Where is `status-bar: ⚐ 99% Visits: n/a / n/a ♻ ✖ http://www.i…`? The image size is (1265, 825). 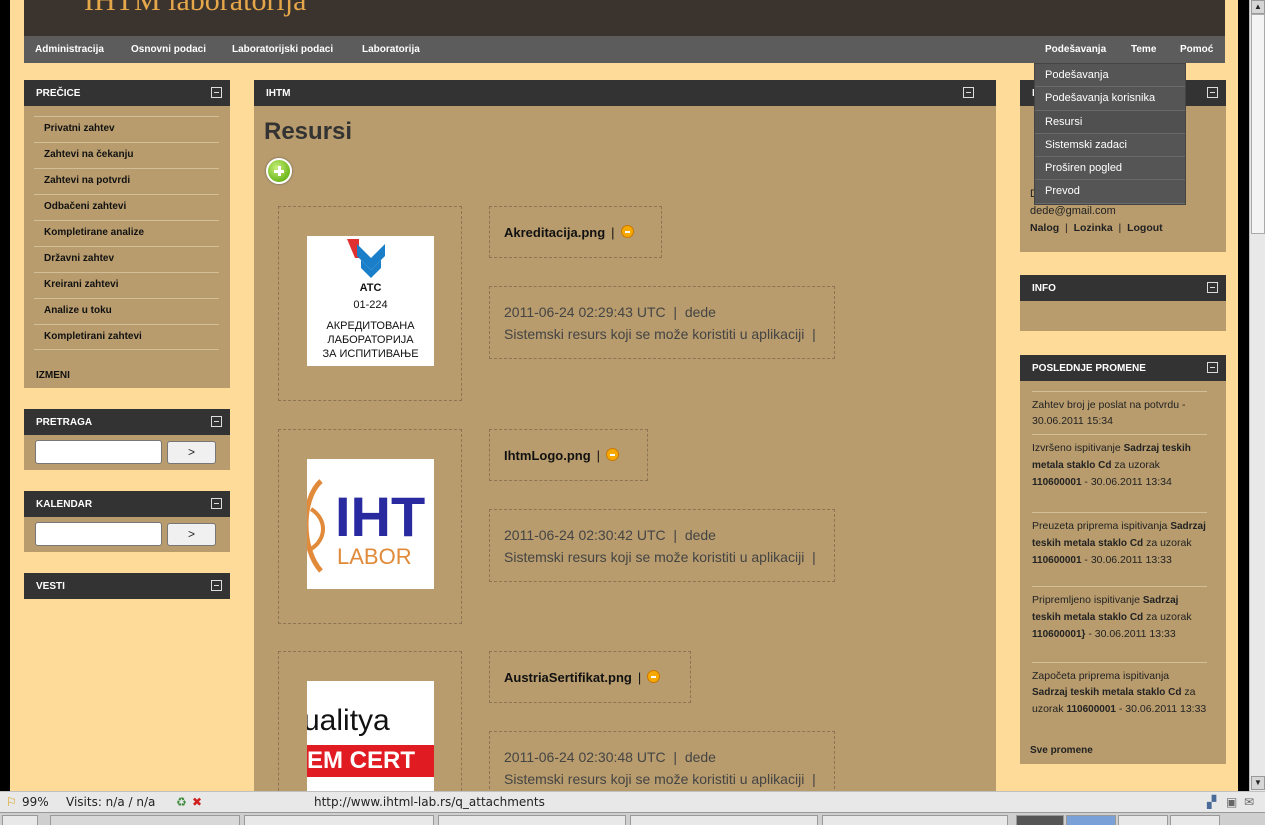
status-bar: ⚐ 99% Visits: n/a / n/a ♻ ✖ http://www.i… is located at coordinates (632, 801).